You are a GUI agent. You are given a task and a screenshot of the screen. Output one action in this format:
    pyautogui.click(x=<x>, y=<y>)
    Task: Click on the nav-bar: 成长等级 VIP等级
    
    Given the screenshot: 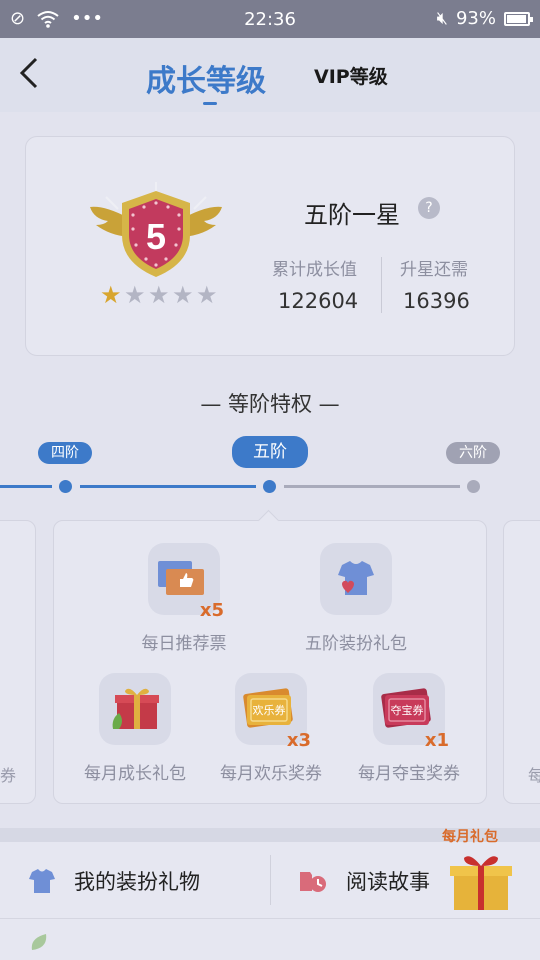 What is the action you would take?
    pyautogui.click(x=270, y=75)
    